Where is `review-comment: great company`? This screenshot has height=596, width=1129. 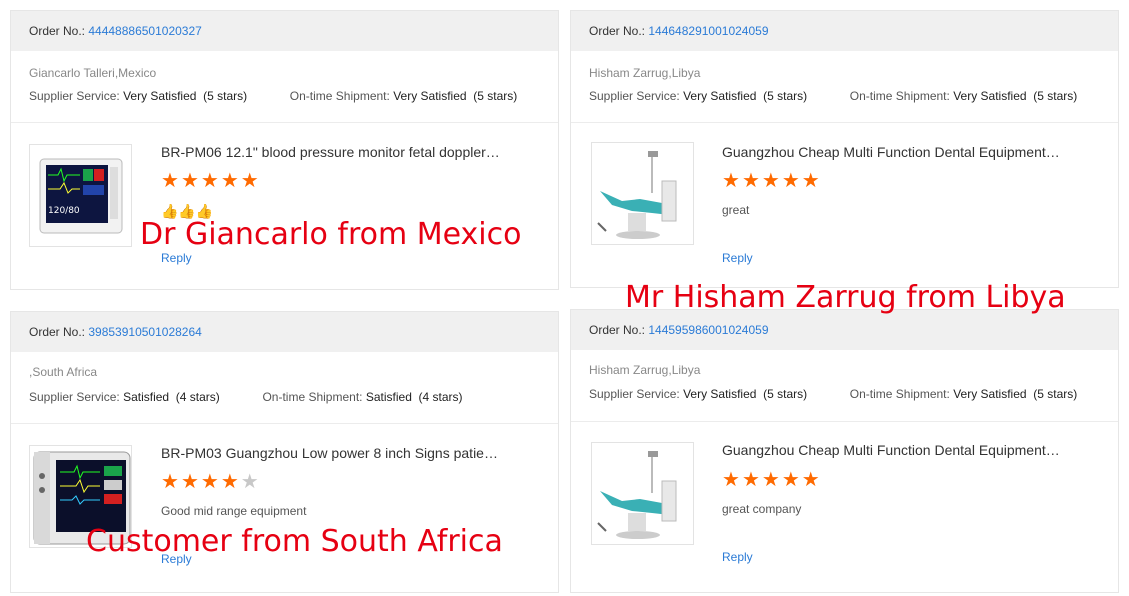
review-comment: great company is located at coordinates (762, 509).